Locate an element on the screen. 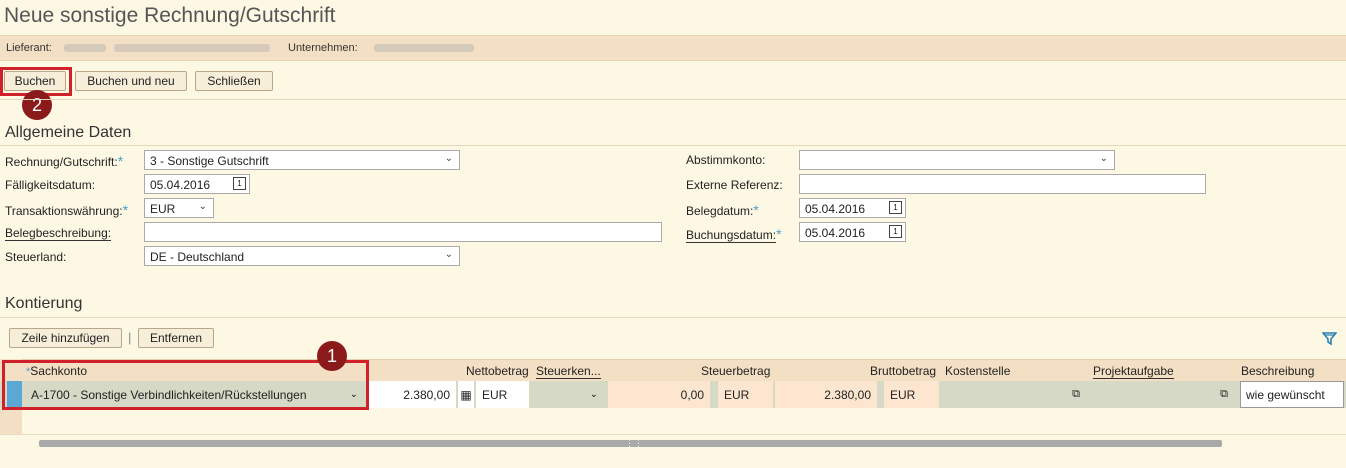  net-amount-input: 2.380,00 is located at coordinates (411, 394).